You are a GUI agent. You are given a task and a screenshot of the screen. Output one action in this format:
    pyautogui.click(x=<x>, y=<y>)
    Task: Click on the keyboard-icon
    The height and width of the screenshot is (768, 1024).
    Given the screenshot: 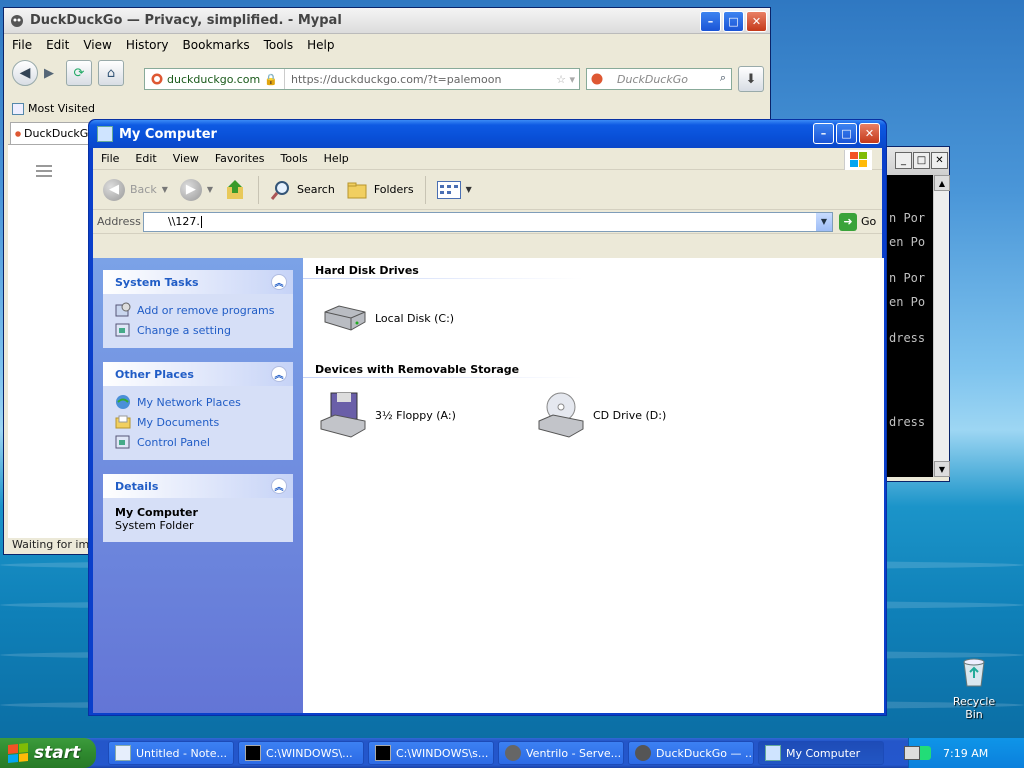 What is the action you would take?
    pyautogui.click(x=912, y=753)
    